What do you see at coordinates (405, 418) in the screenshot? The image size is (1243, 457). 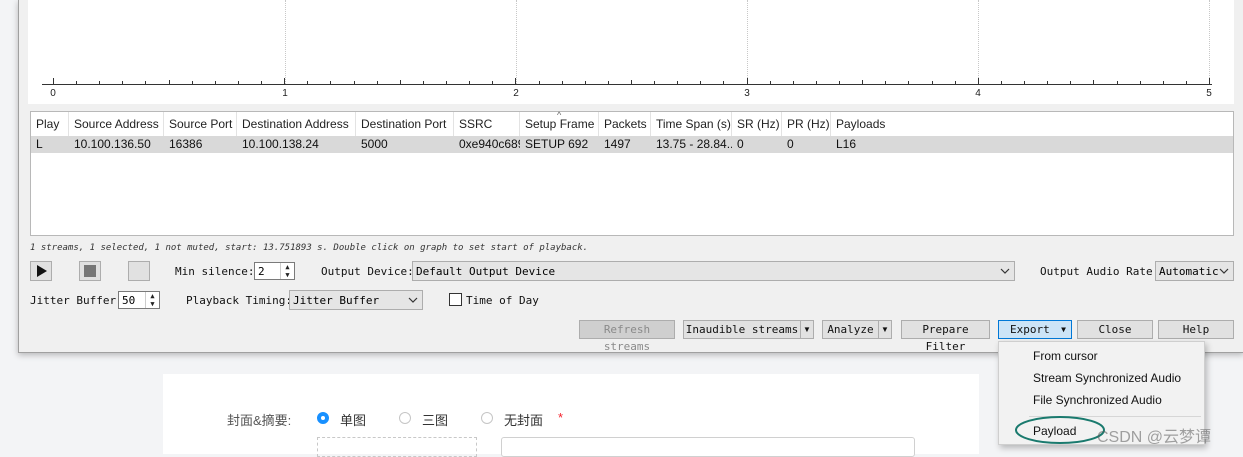 I see `radio-three-images` at bounding box center [405, 418].